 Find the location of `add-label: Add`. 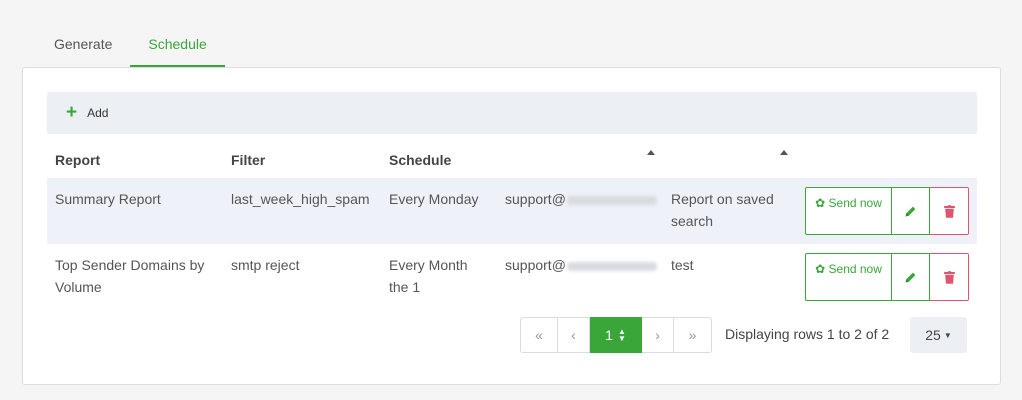

add-label: Add is located at coordinates (98, 113).